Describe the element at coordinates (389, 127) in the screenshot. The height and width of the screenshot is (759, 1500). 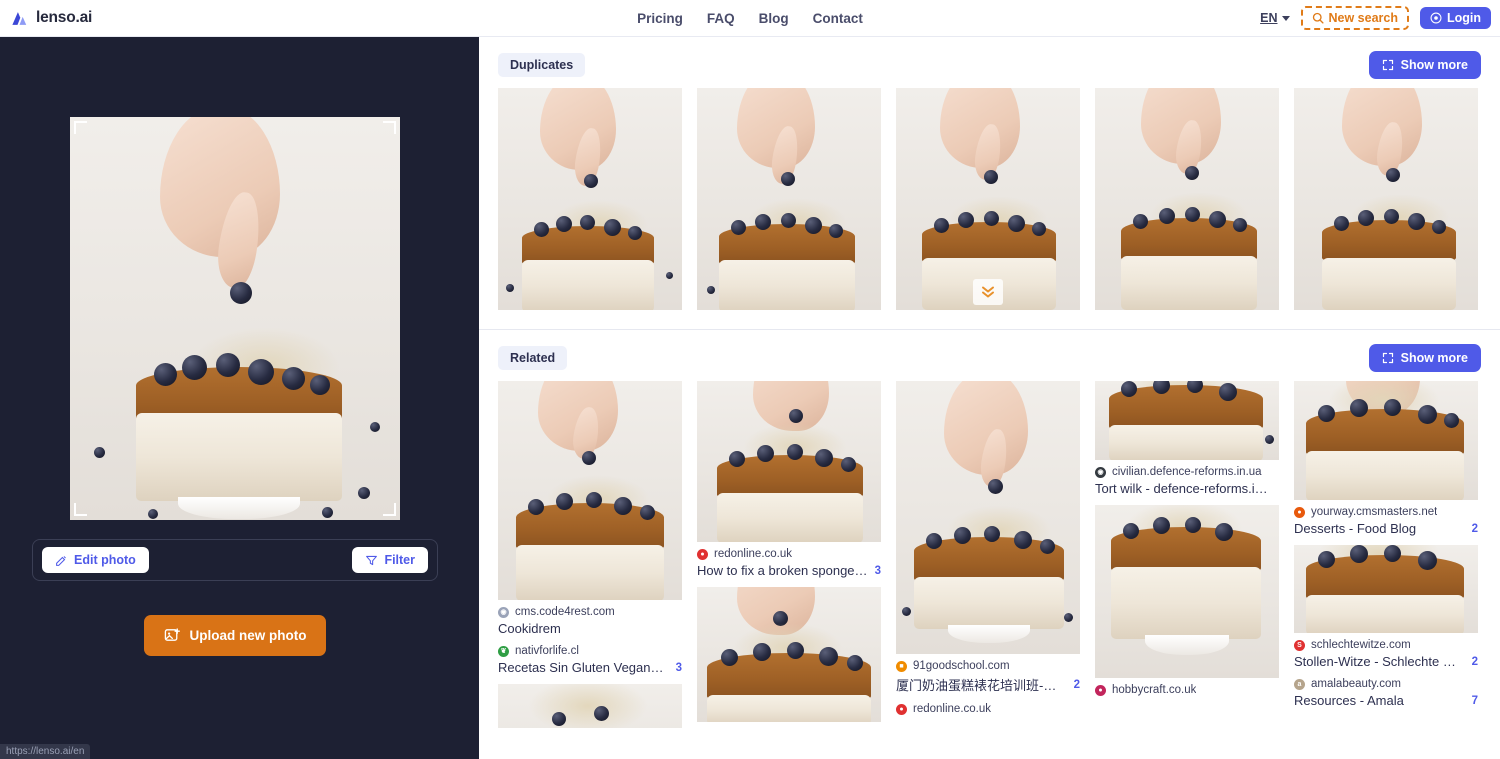
I see `crop-handle-top-right` at that location.